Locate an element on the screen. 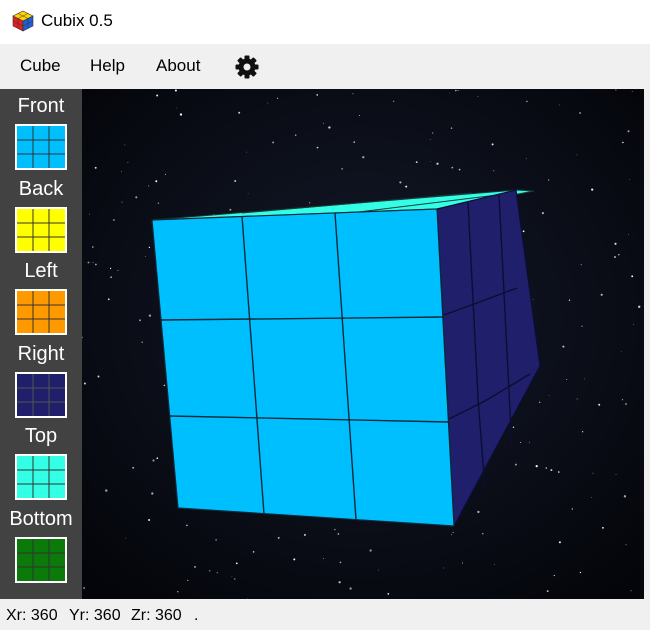 Image resolution: width=650 pixels, height=630 pixels. x-rotation-readout: Xr: 360 is located at coordinates (32, 615).